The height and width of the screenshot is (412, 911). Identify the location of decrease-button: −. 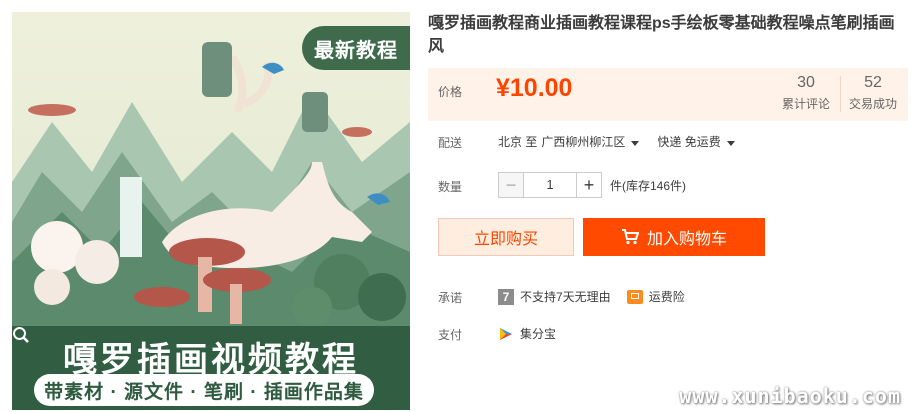
(511, 185).